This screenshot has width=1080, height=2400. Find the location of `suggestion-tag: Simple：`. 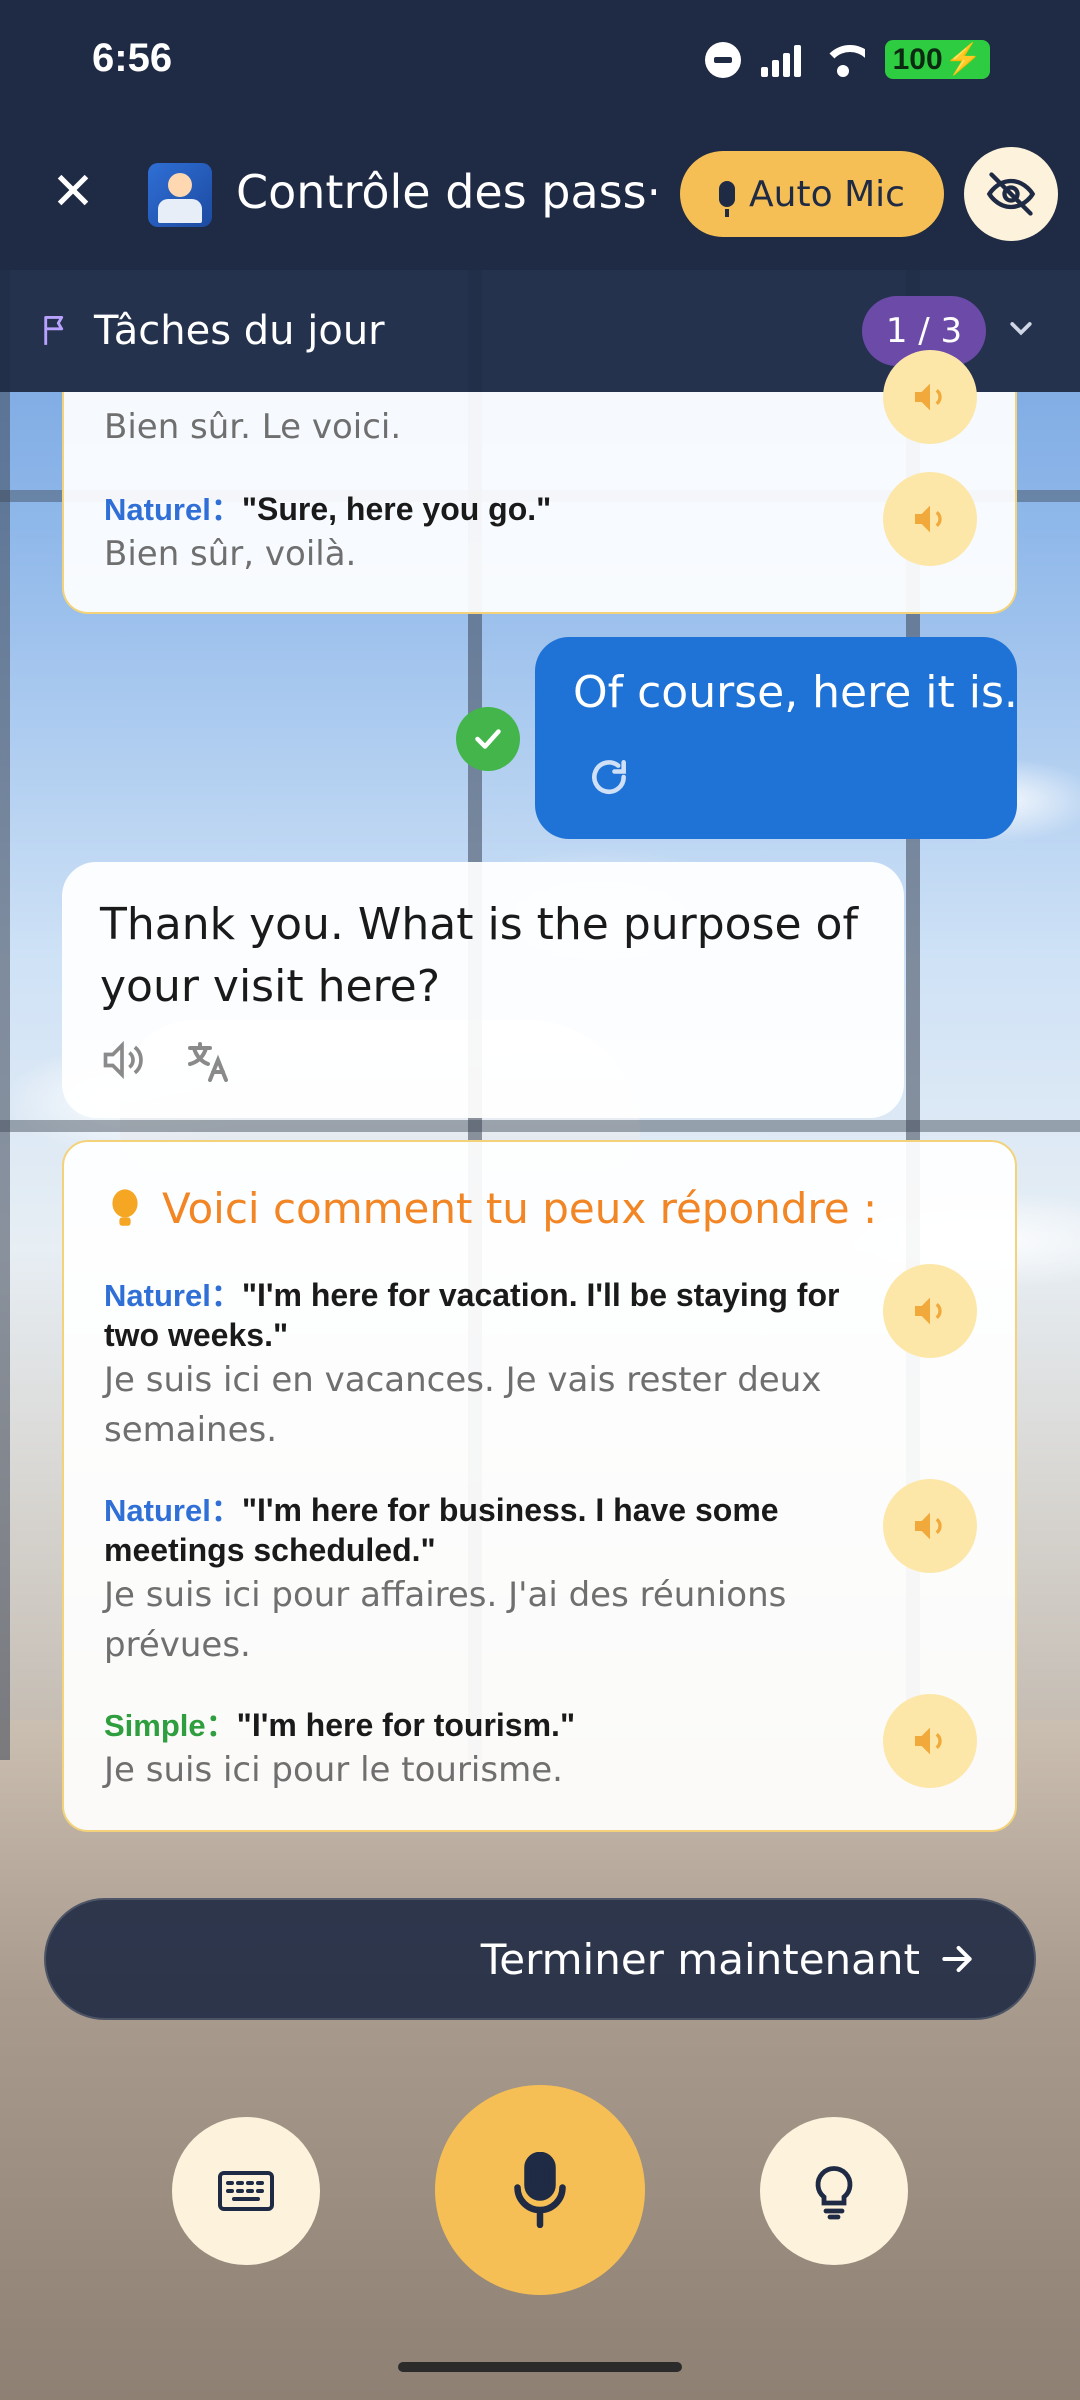

suggestion-tag: Simple： is located at coordinates (170, 1725).